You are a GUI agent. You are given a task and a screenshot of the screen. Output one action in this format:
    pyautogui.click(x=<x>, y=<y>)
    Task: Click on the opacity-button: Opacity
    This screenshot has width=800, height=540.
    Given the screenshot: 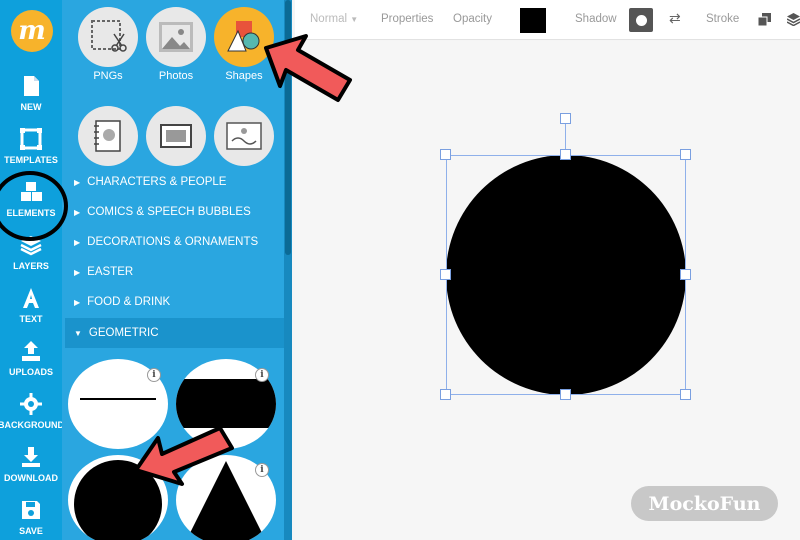 What is the action you would take?
    pyautogui.click(x=472, y=19)
    